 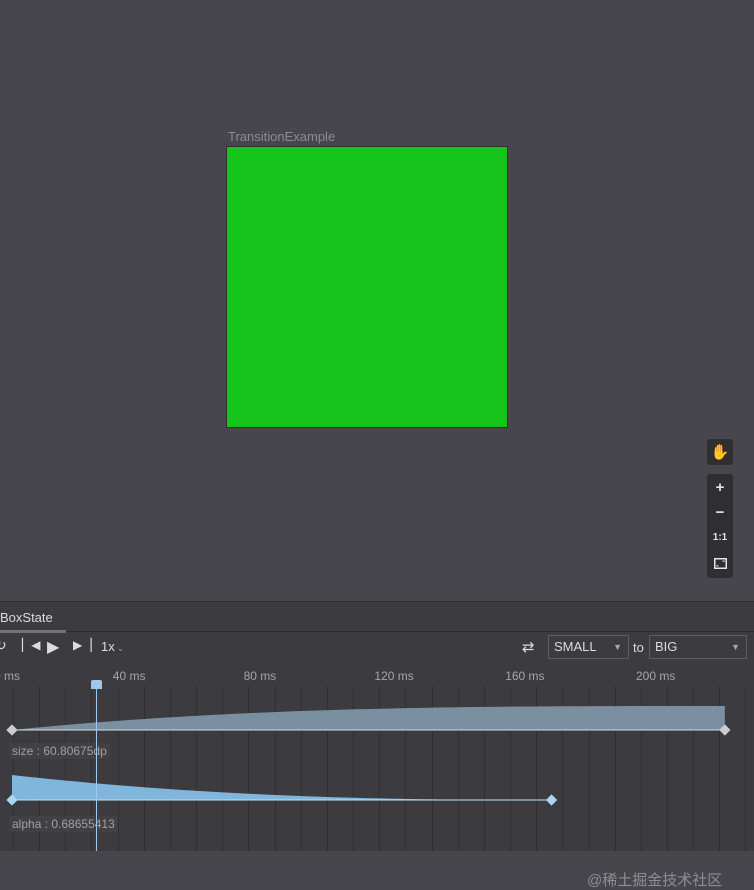 What do you see at coordinates (12, 730) in the screenshot?
I see `size-start-keyframe` at bounding box center [12, 730].